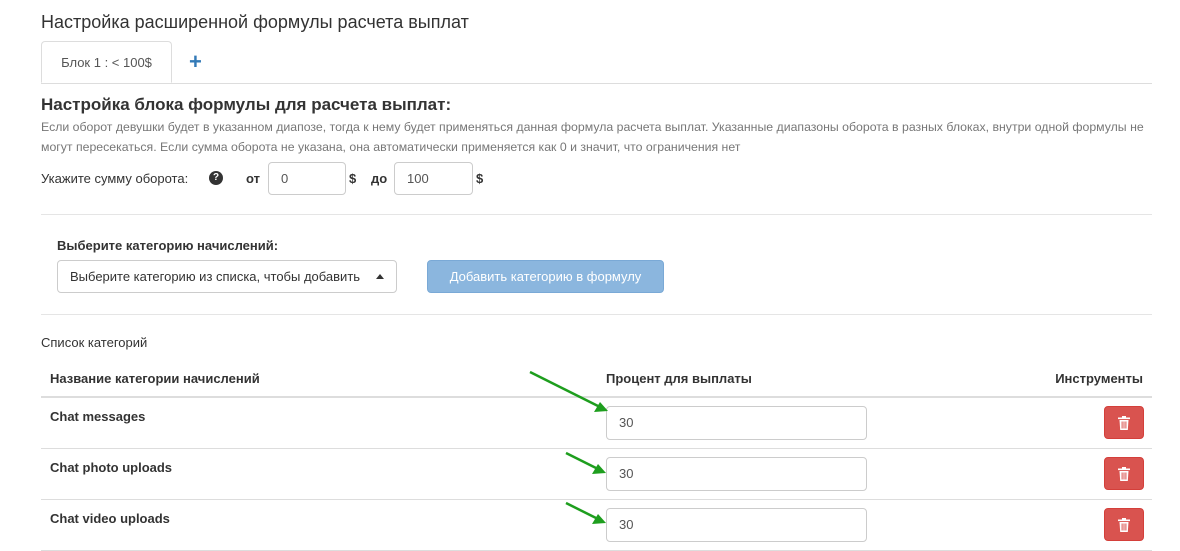 This screenshot has width=1180, height=551. I want to click on category-name: Chat video uploads, so click(110, 518).